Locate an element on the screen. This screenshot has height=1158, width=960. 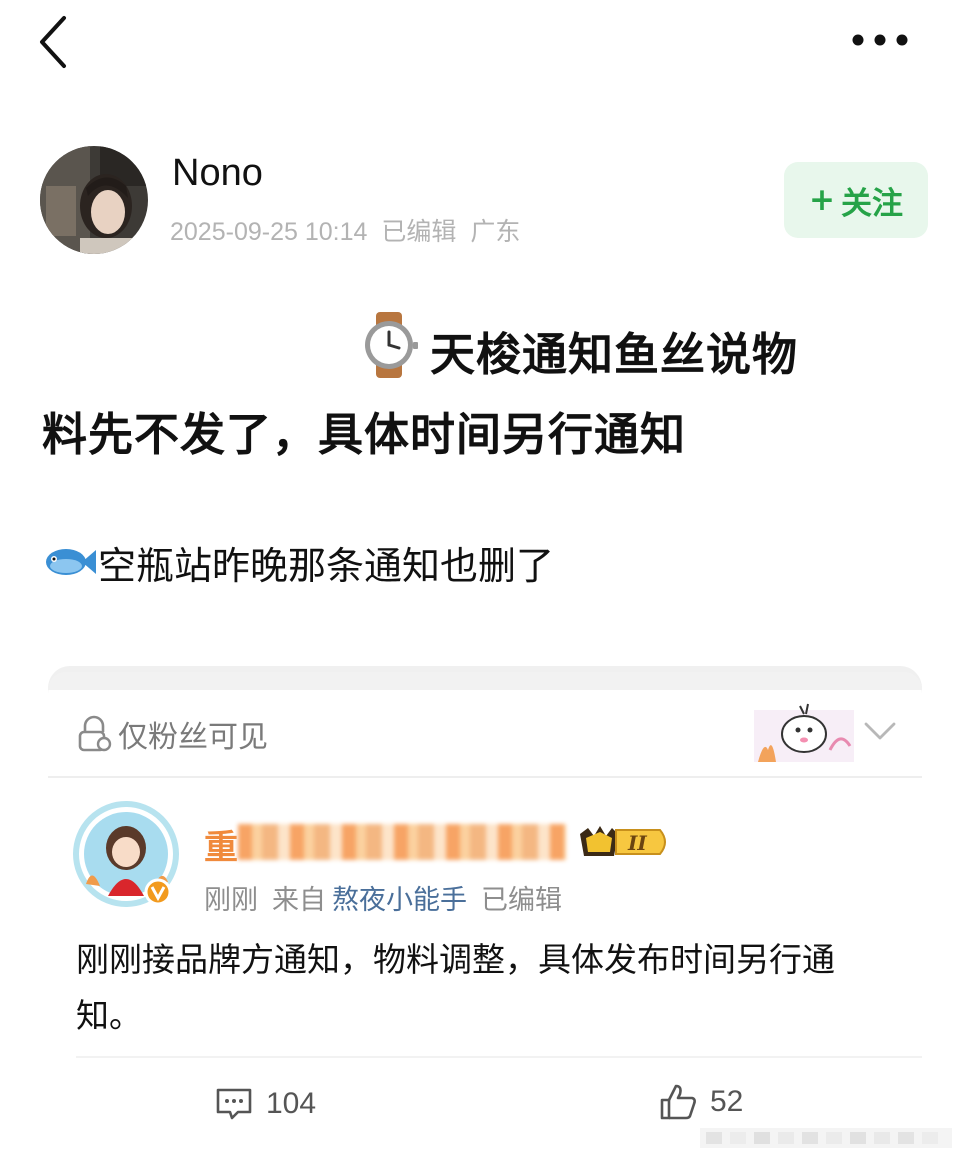
expand-button is located at coordinates (880, 731).